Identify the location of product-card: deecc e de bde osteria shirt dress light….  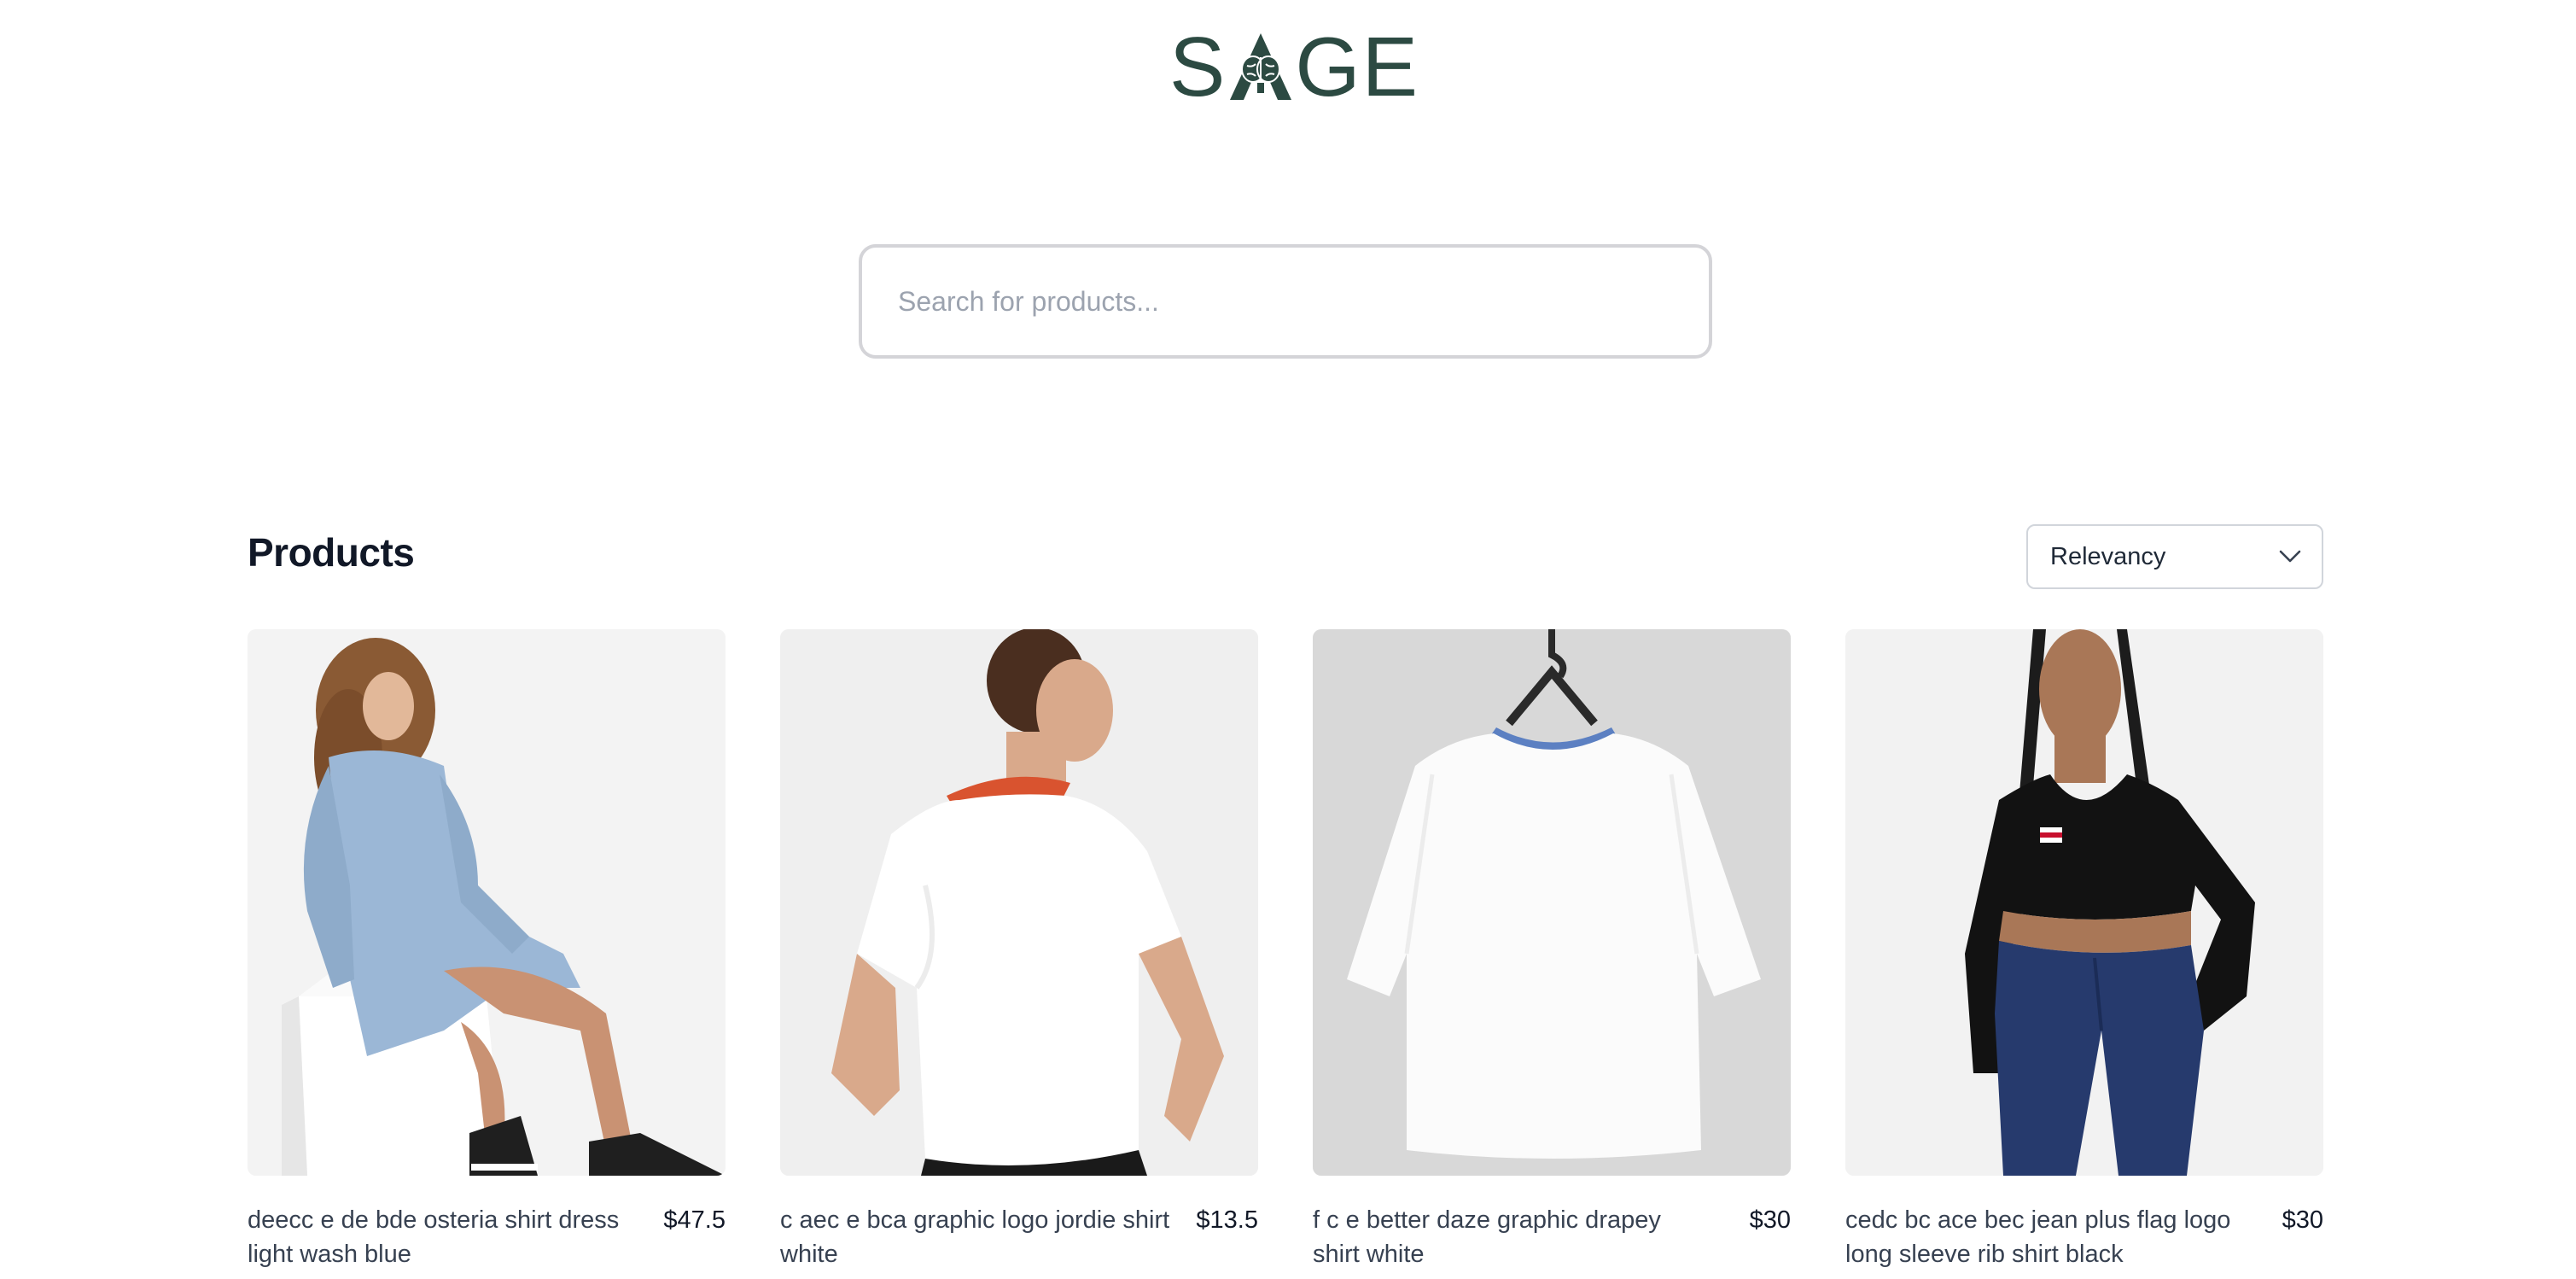
(487, 950).